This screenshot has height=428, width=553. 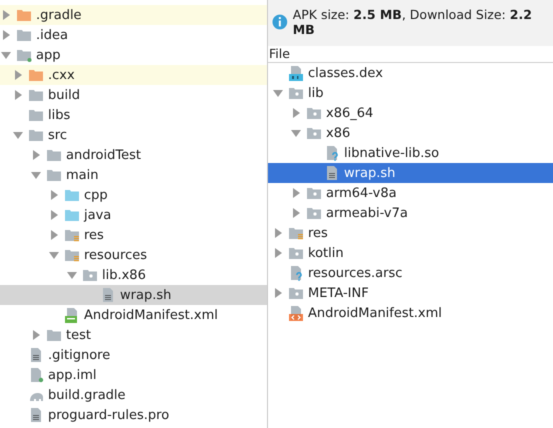 What do you see at coordinates (64, 95) in the screenshot?
I see `tree-item-label: build` at bounding box center [64, 95].